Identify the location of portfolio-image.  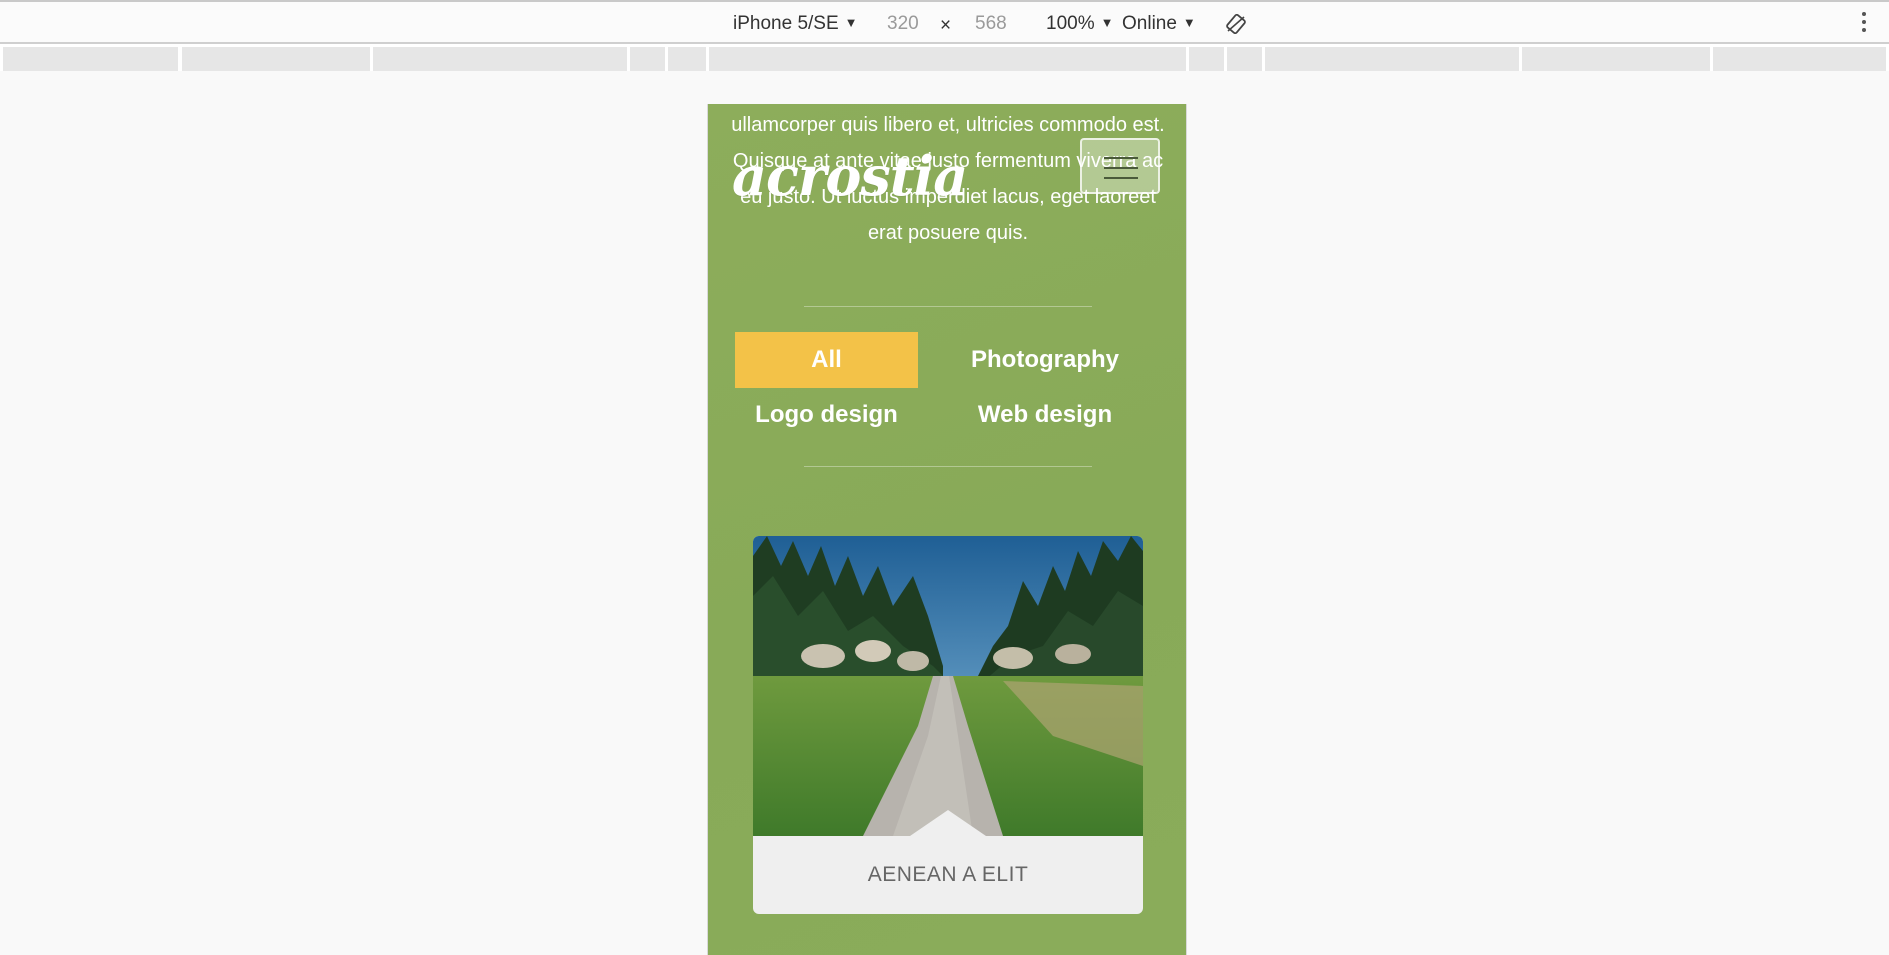
(948, 686).